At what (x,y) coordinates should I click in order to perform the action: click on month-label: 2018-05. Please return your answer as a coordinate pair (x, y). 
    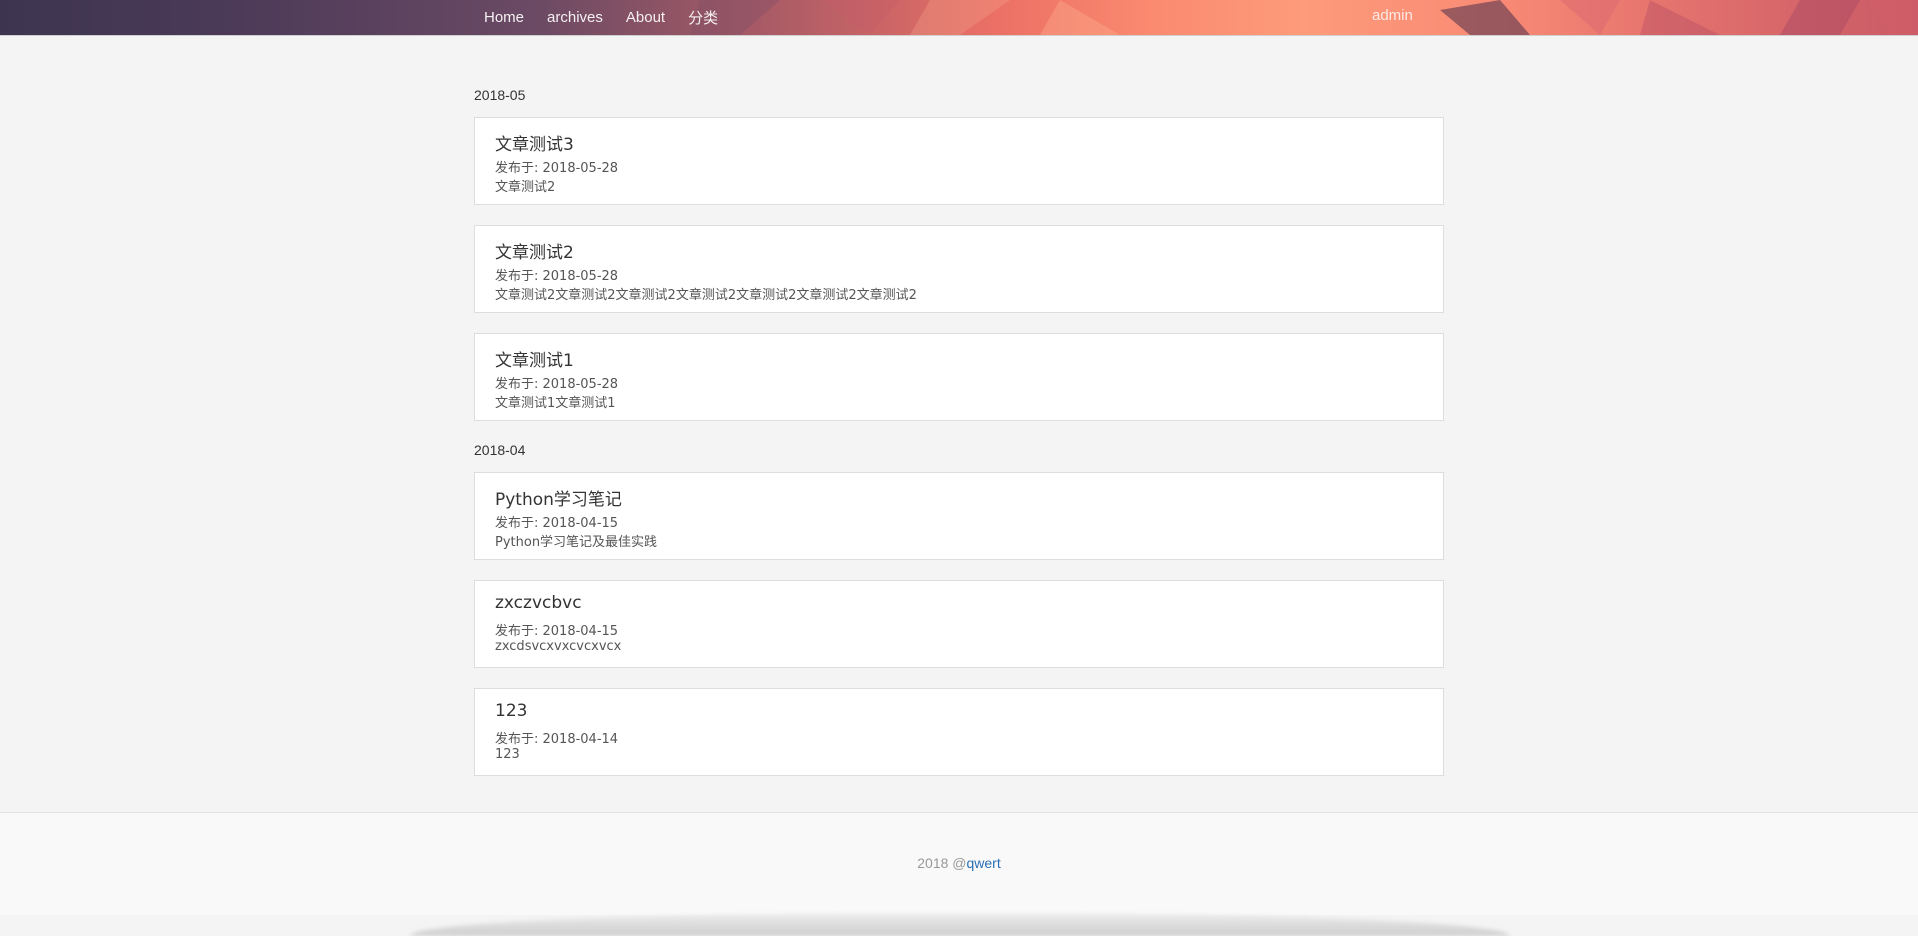
    Looking at the image, I should click on (500, 95).